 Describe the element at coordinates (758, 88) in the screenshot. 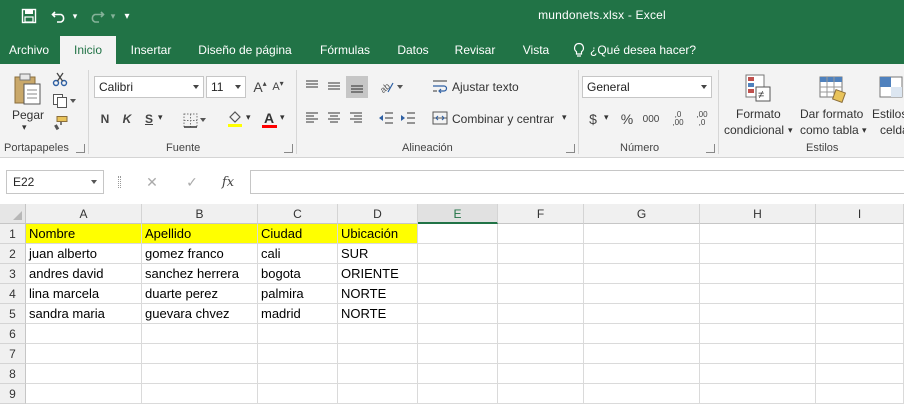

I see `conditional-format-icon: ≠` at that location.